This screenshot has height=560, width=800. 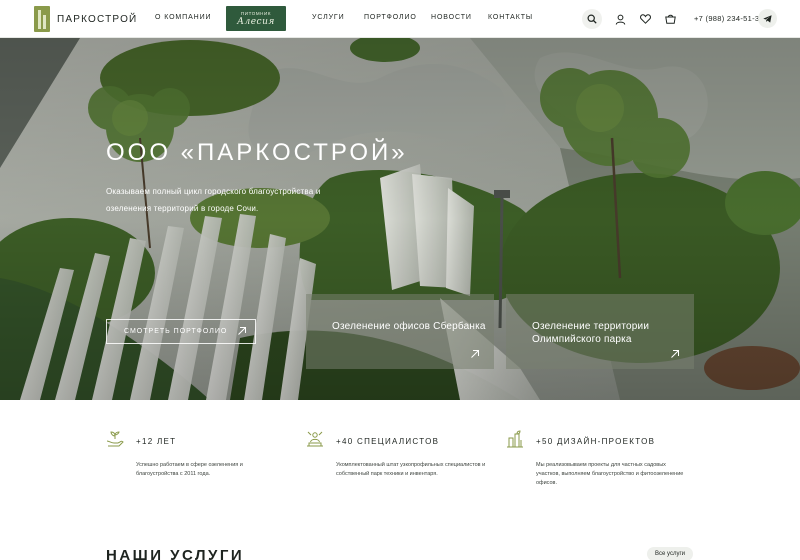 What do you see at coordinates (596, 441) in the screenshot?
I see `feature-title: +50 ДИЗАЙН-ПРОЕКТОВ` at bounding box center [596, 441].